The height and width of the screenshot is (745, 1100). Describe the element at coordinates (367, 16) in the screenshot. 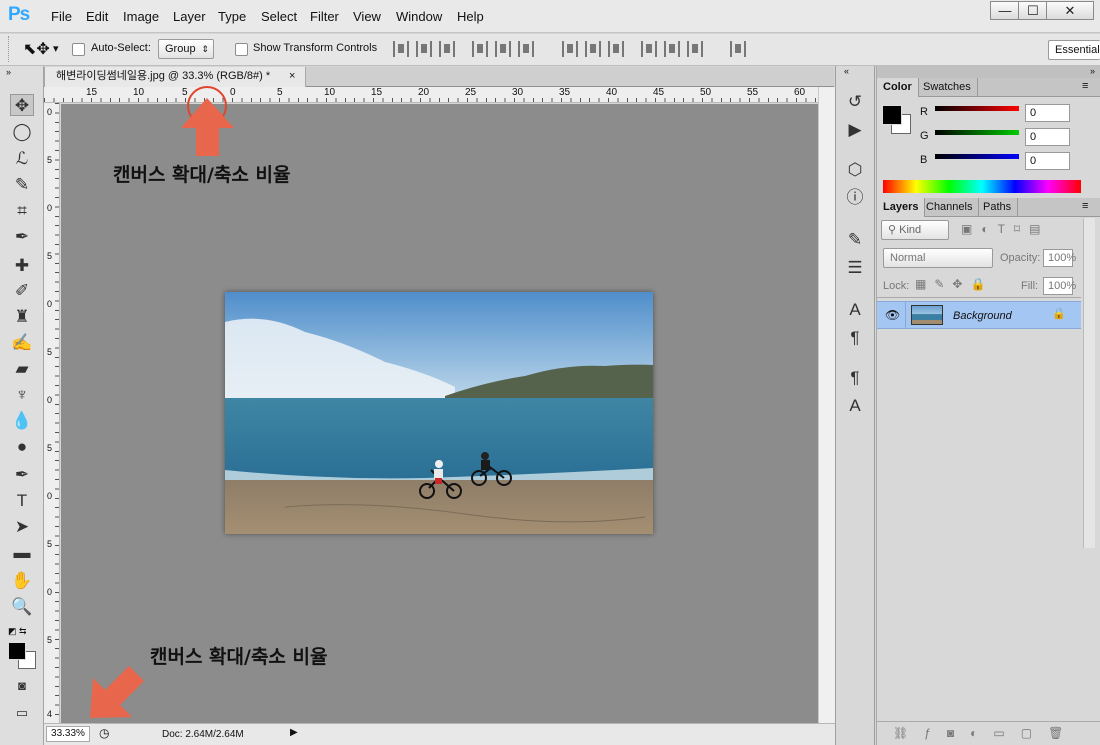

I see `menu-view: View` at that location.